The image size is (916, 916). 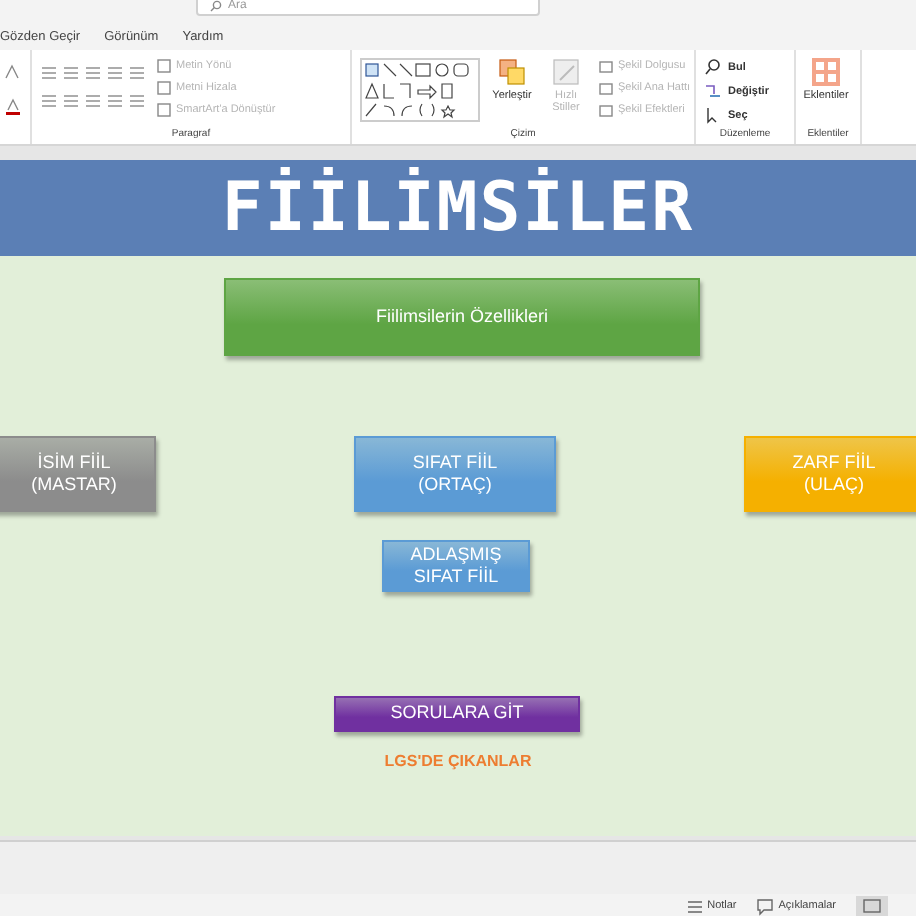 I want to click on indent-icon, so click(x=93, y=73).